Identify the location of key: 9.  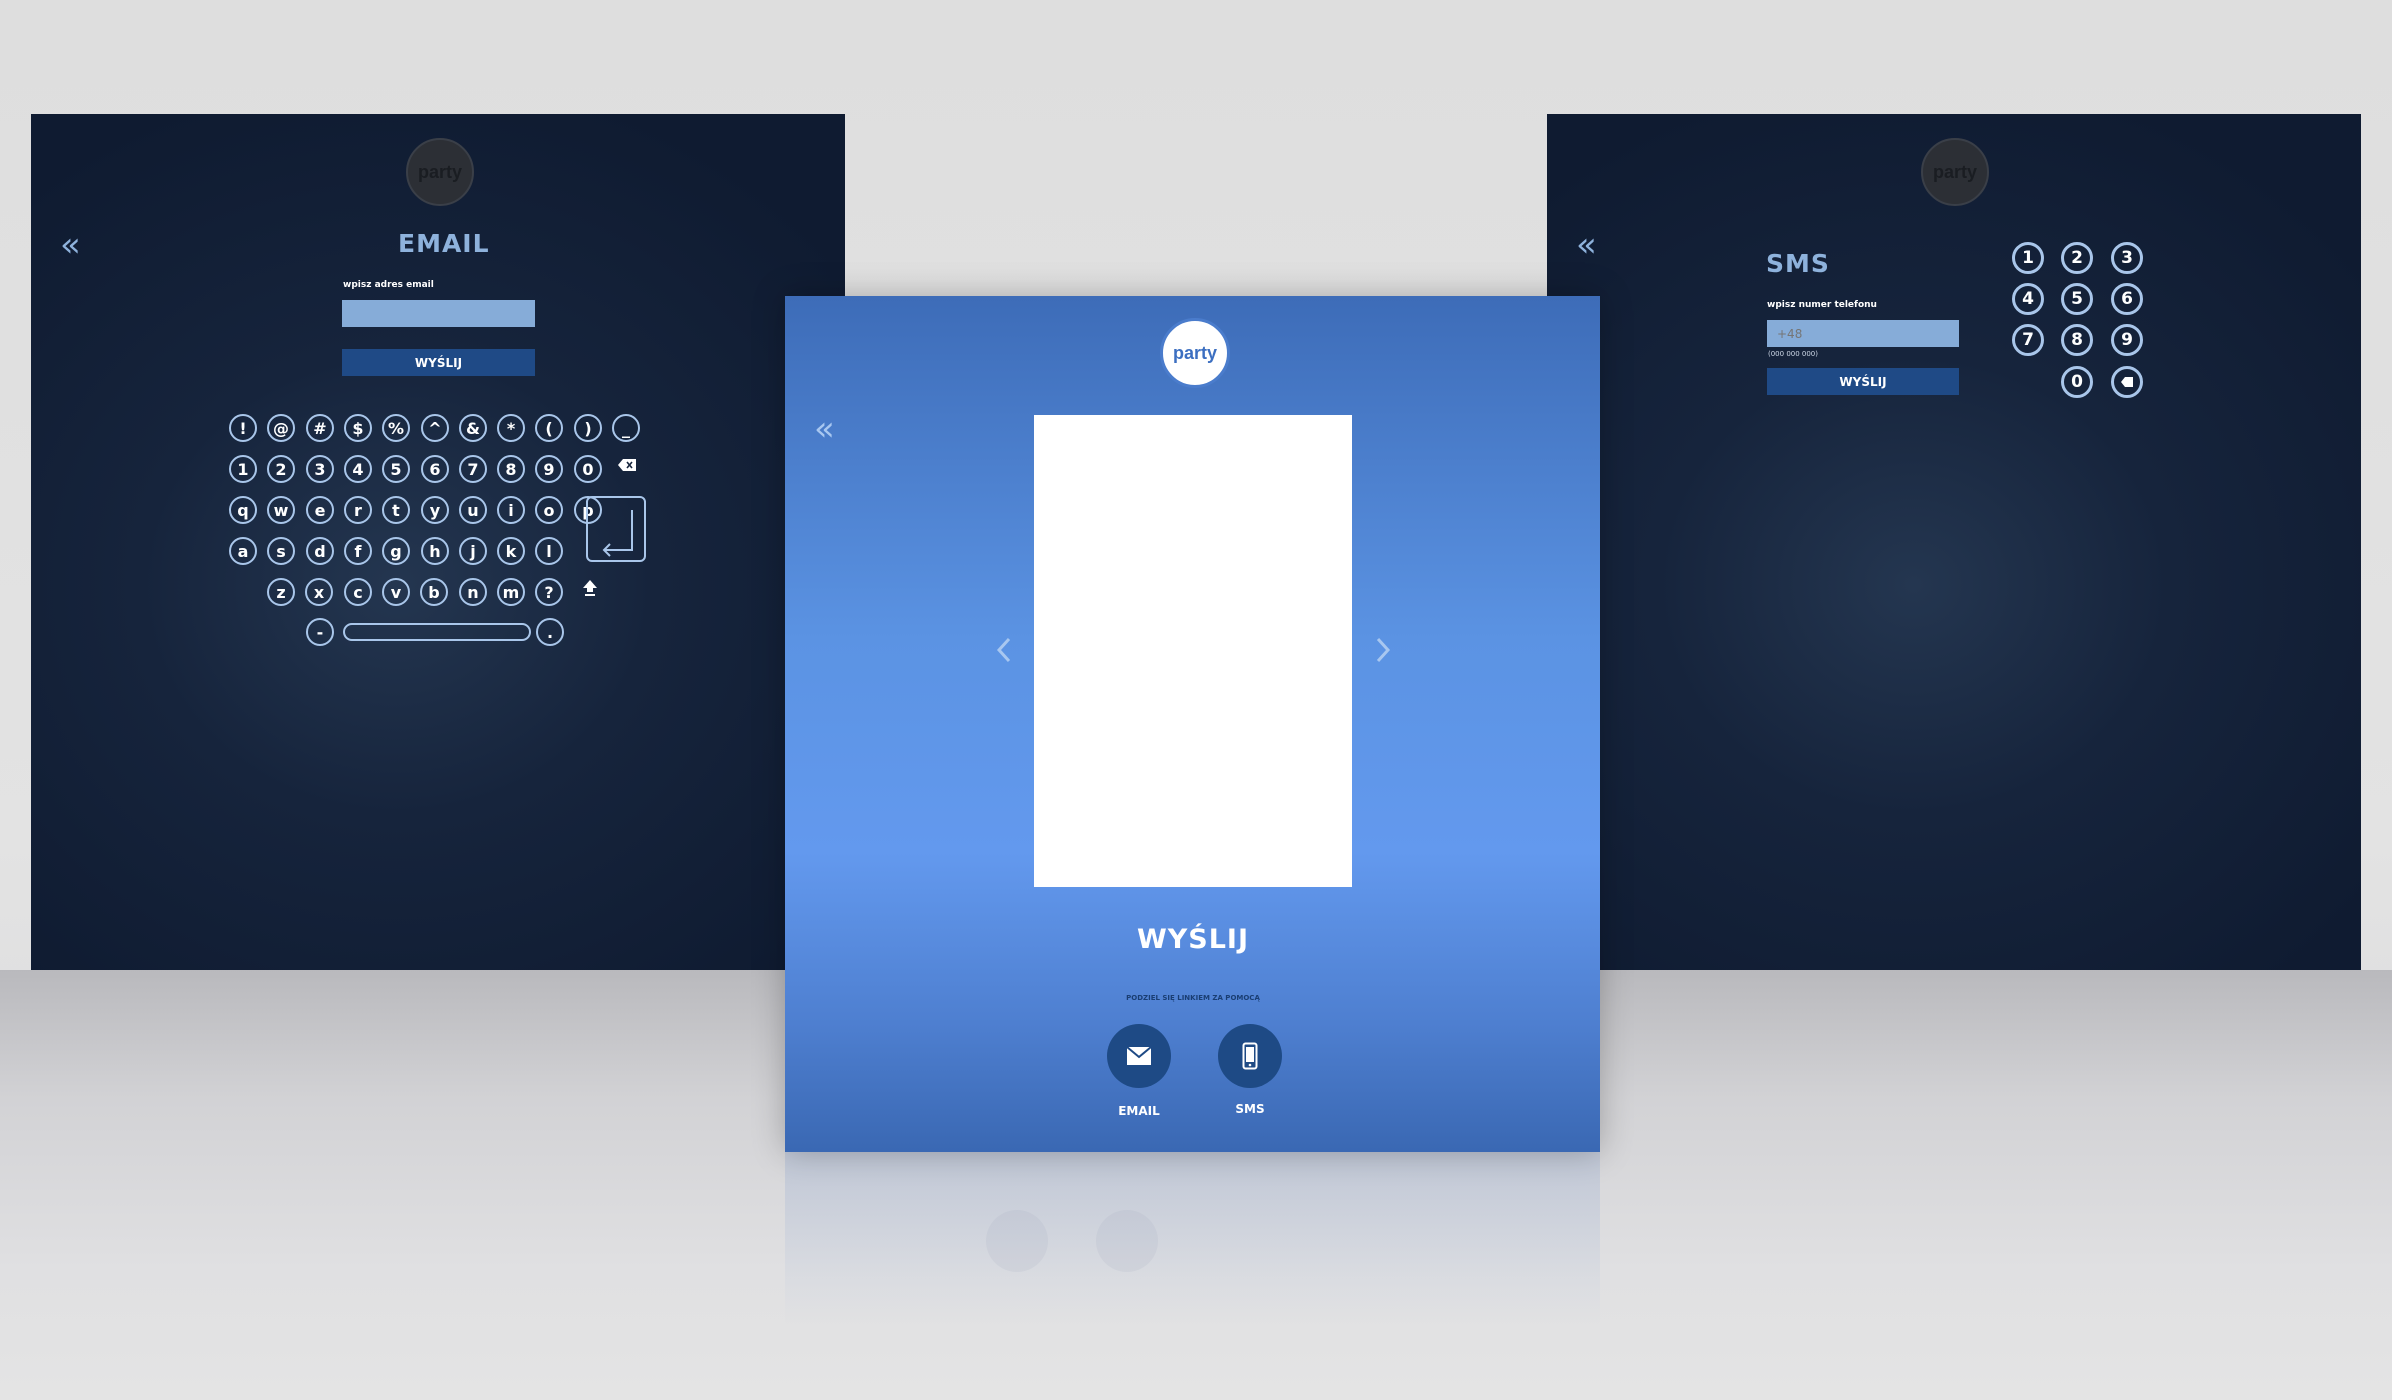
(549, 469).